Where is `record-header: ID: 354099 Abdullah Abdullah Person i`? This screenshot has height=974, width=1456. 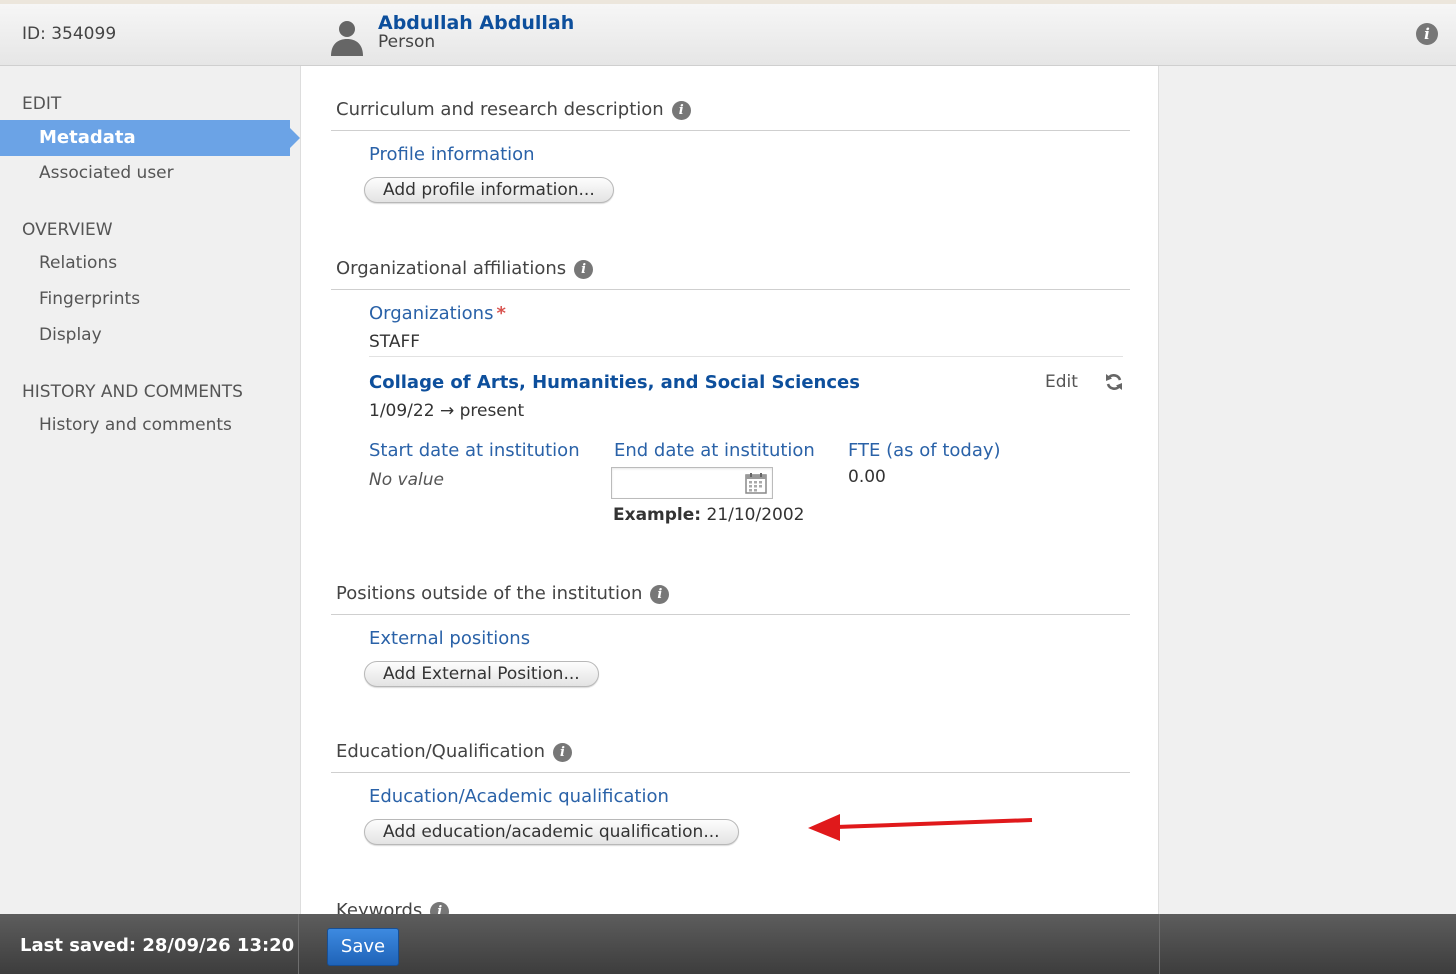 record-header: ID: 354099 Abdullah Abdullah Person i is located at coordinates (728, 35).